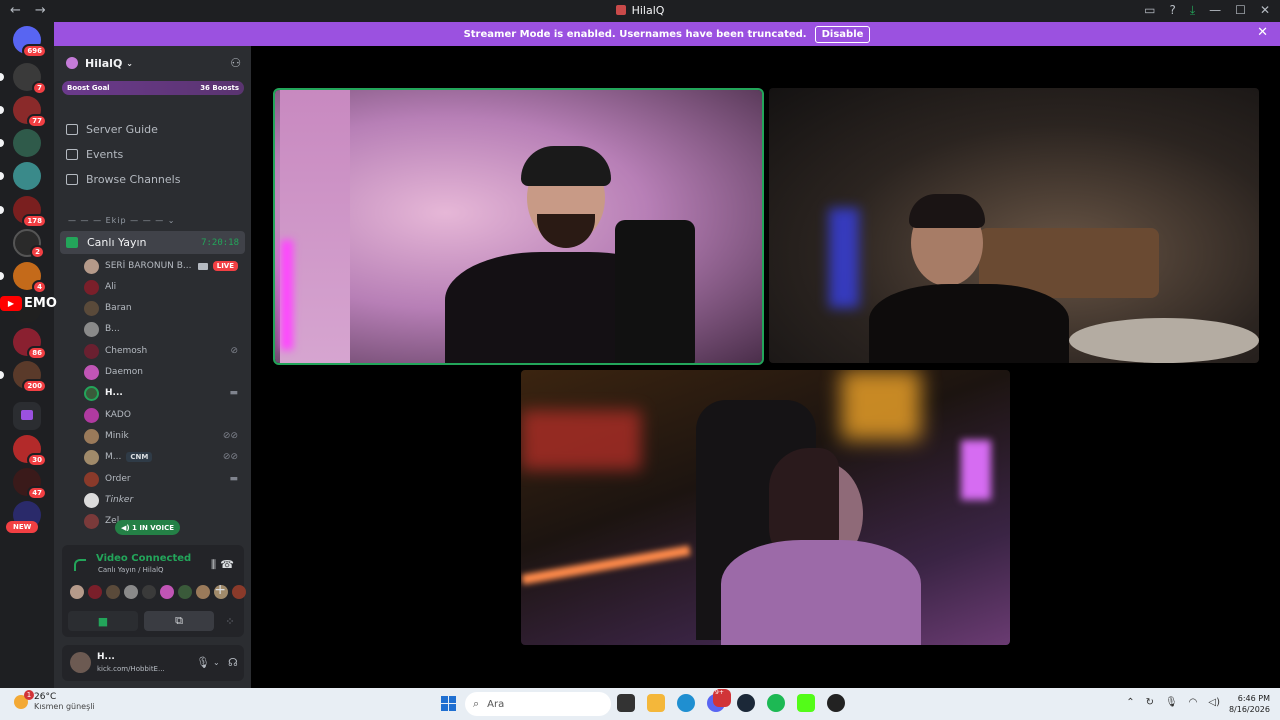 The image size is (1280, 720). Describe the element at coordinates (112, 129) in the screenshot. I see `server-guide-link: Server Guide` at that location.